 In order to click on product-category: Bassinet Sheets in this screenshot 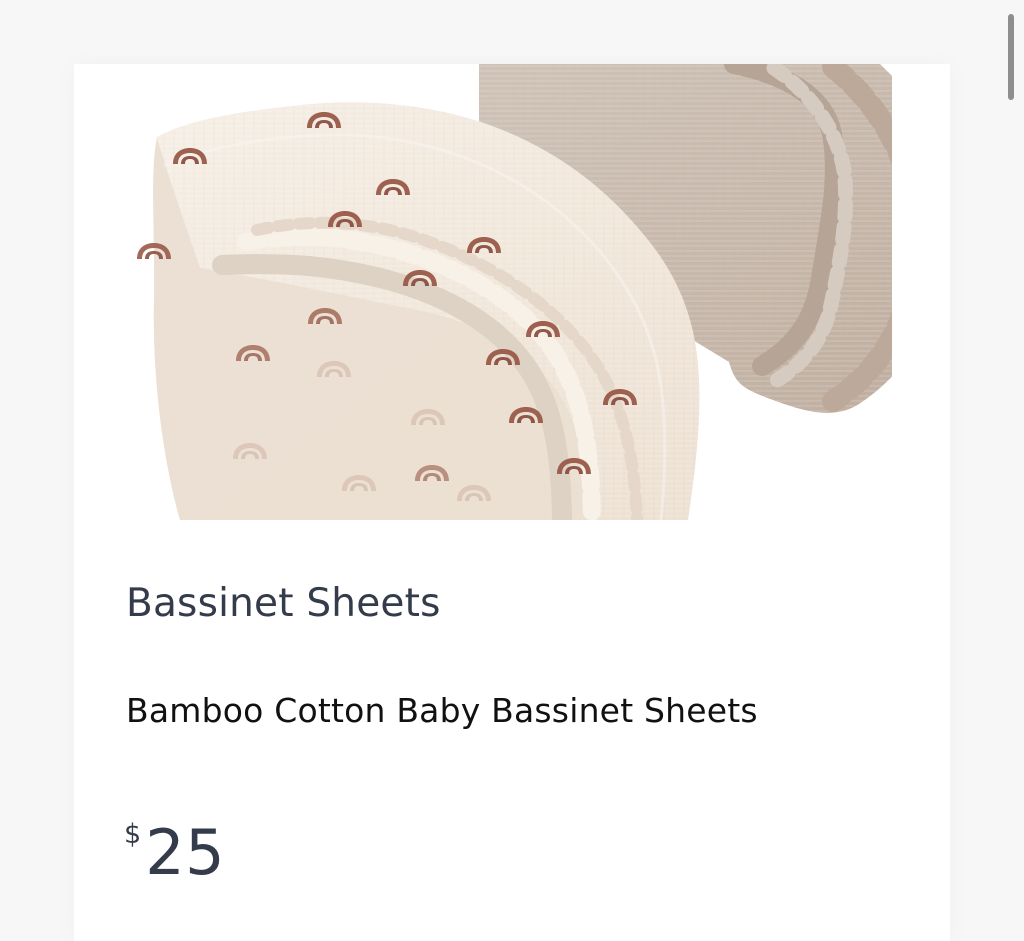, I will do `click(283, 603)`.